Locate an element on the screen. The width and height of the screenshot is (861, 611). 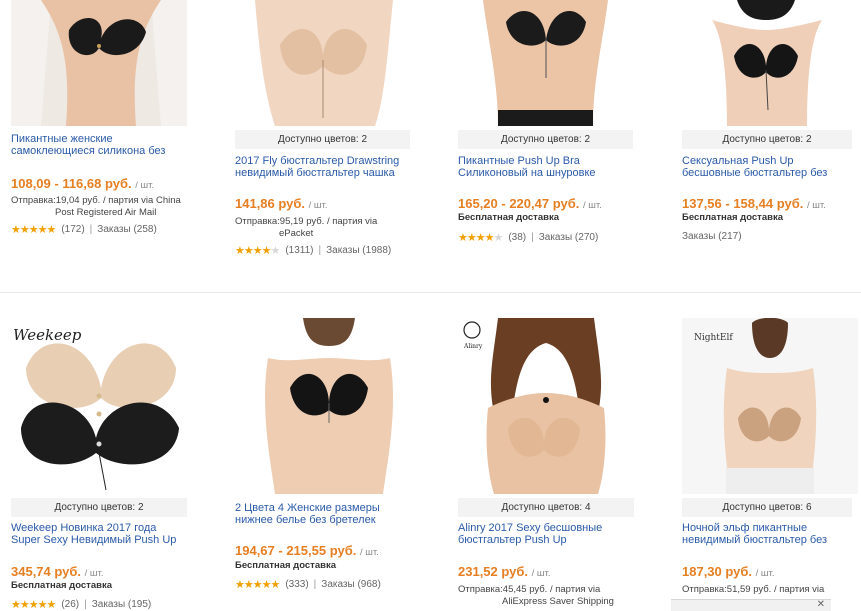
price-value: 137,56 - 158,44 руб. is located at coordinates (743, 203).